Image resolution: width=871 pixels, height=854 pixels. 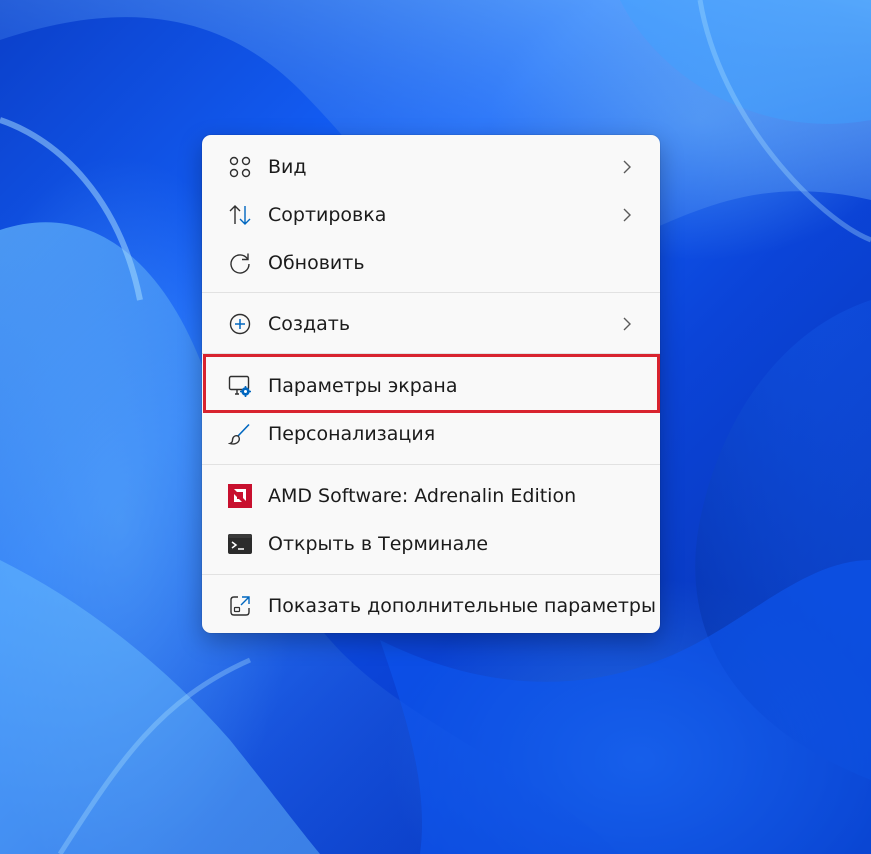 I want to click on menu-item-sort: Сортировка, so click(x=431, y=215).